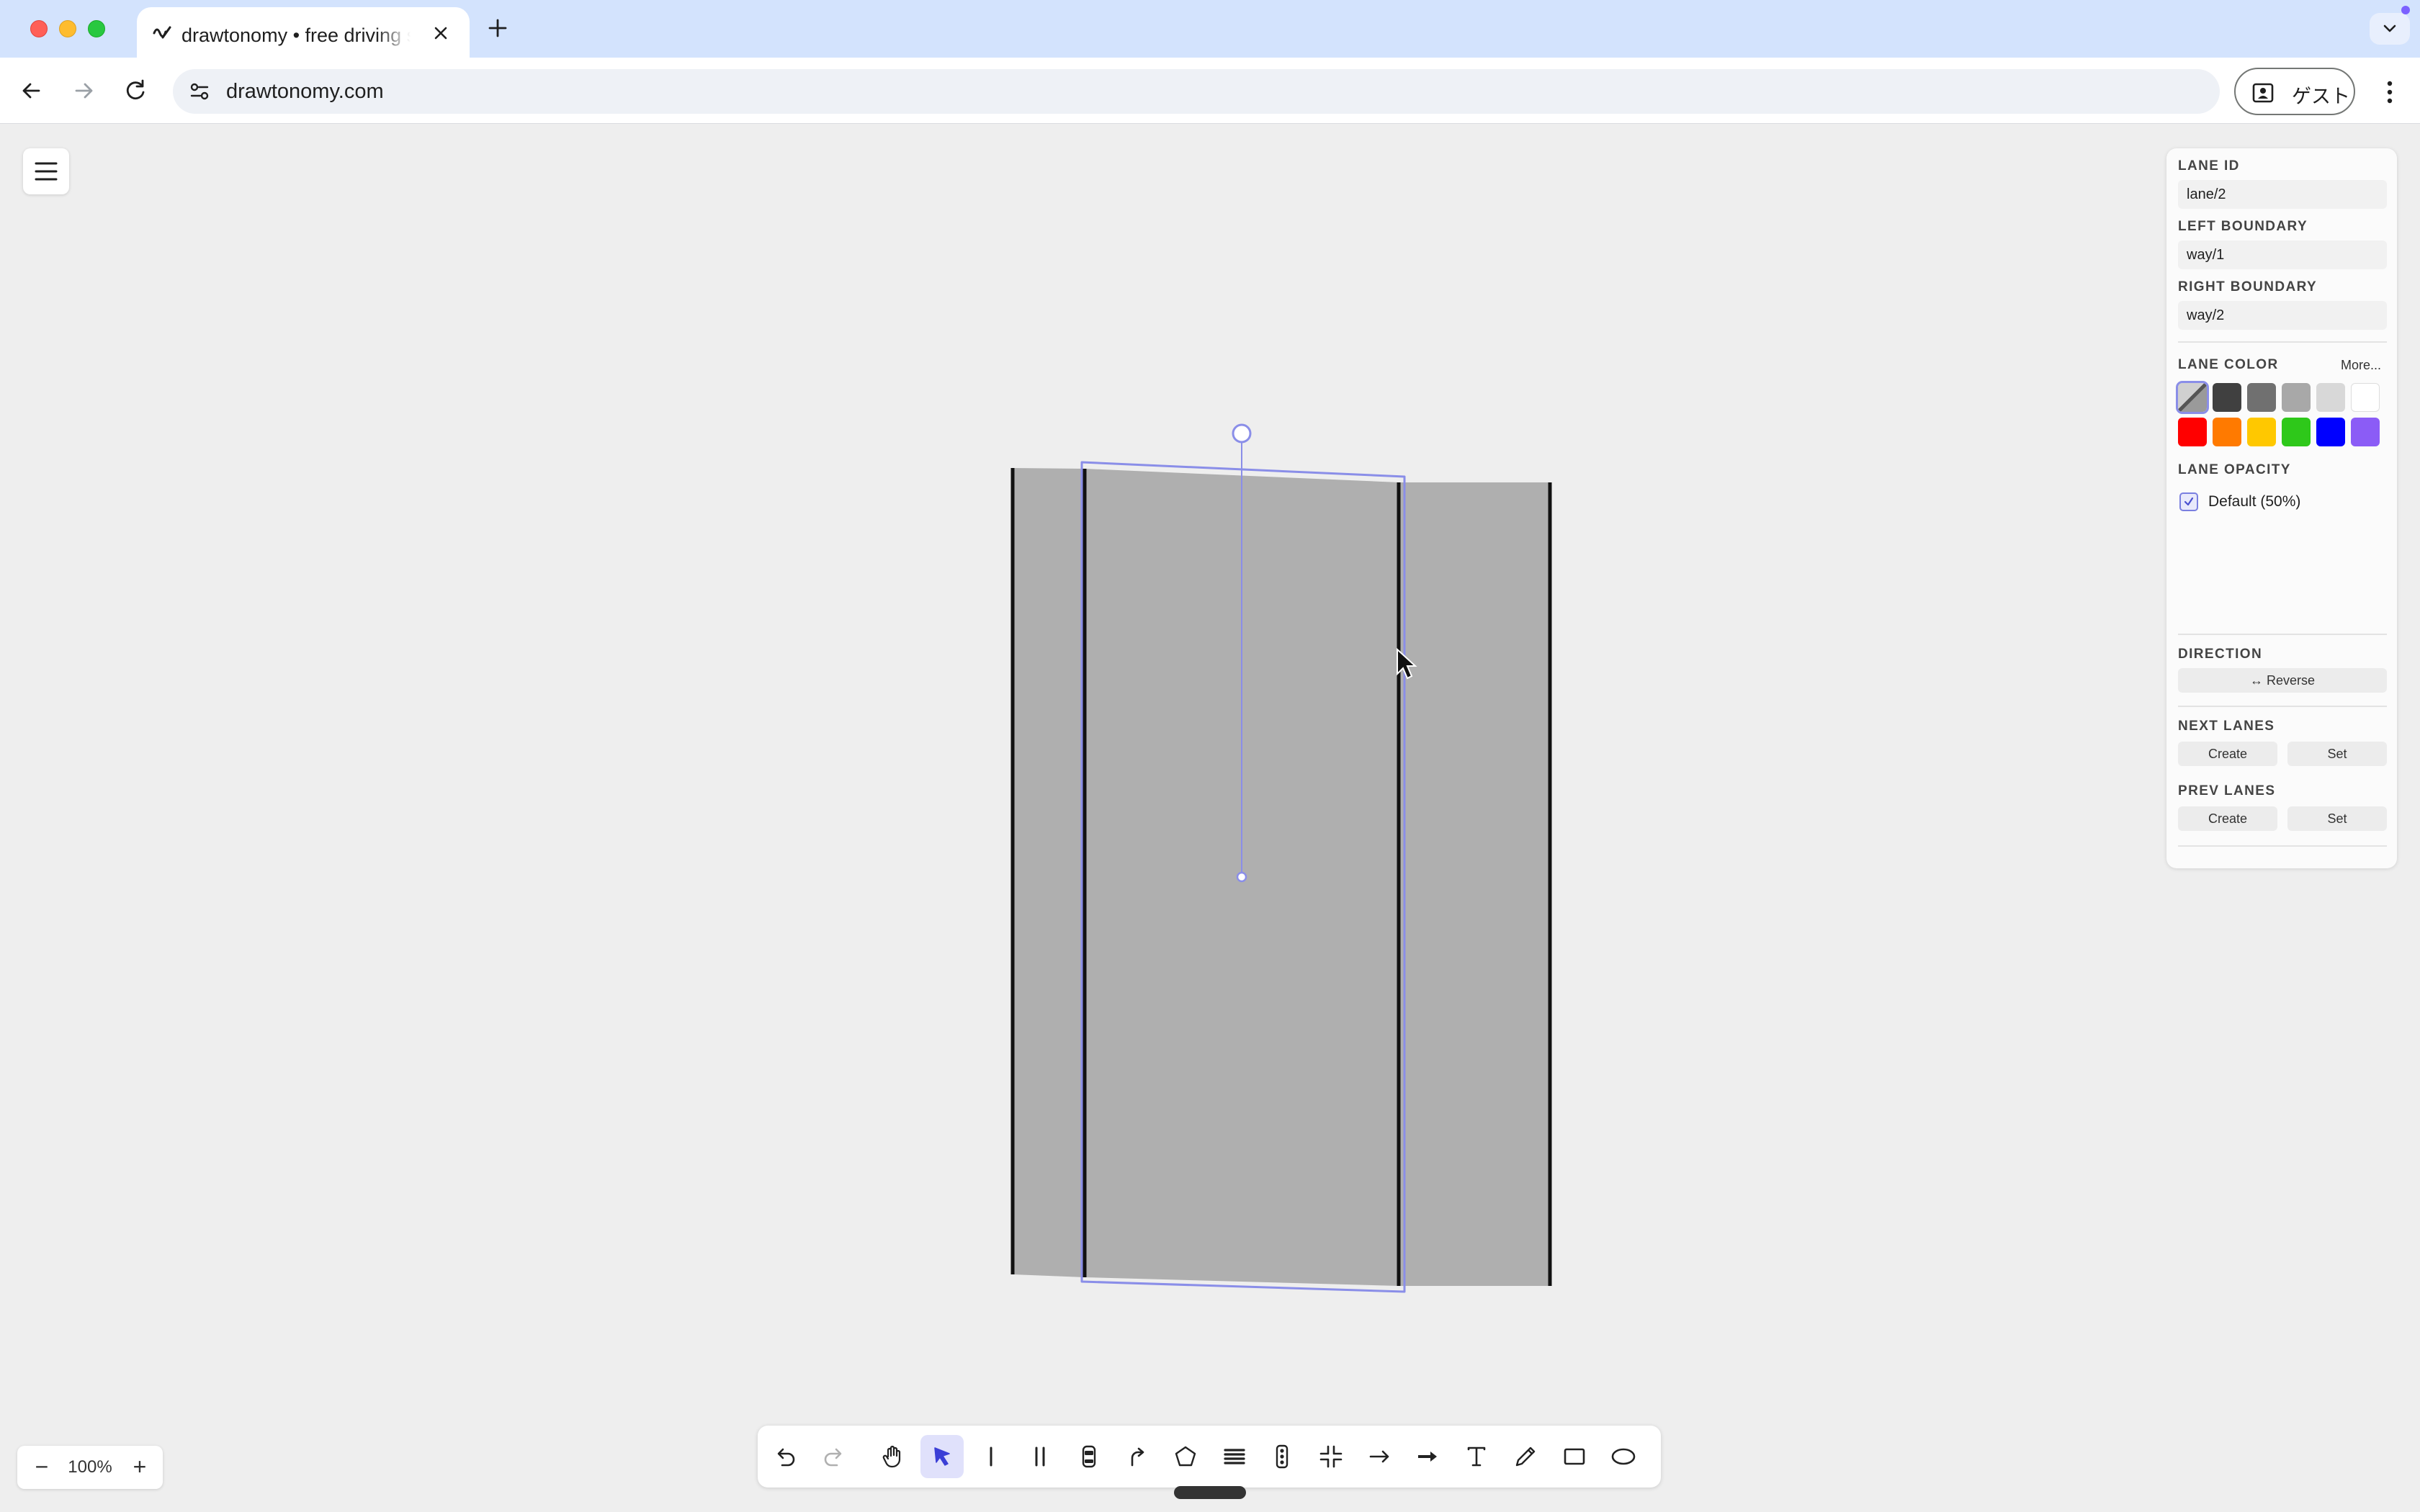 This screenshot has width=2420, height=1512. I want to click on lane-id-value: lane/2, so click(2206, 194).